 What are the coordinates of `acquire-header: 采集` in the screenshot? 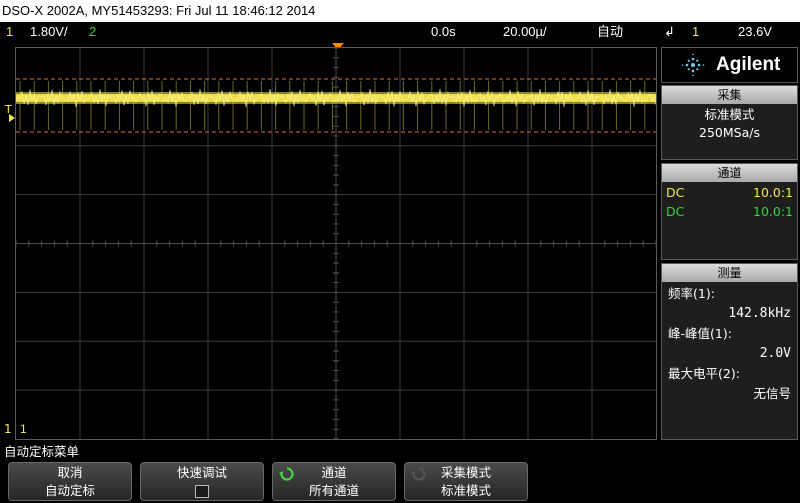 It's located at (729, 95).